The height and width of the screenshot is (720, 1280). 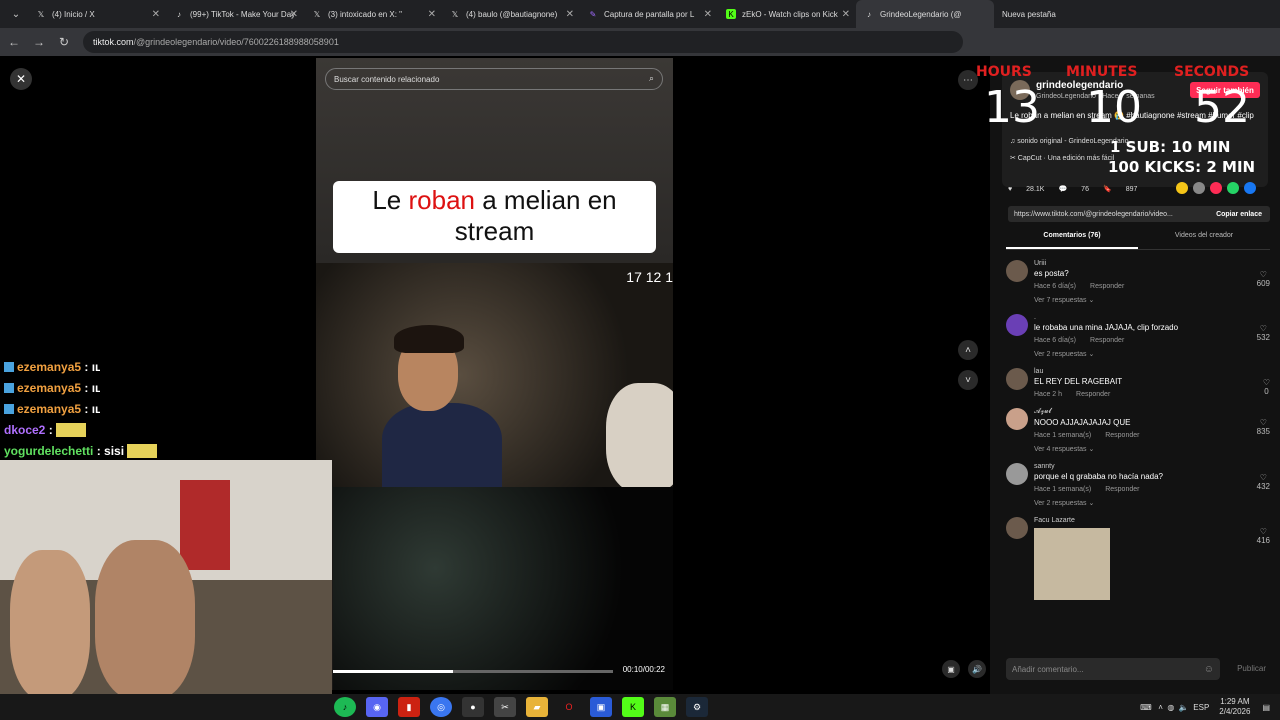 What do you see at coordinates (1072, 240) in the screenshot?
I see `tab-comments: Comentarios (76)` at bounding box center [1072, 240].